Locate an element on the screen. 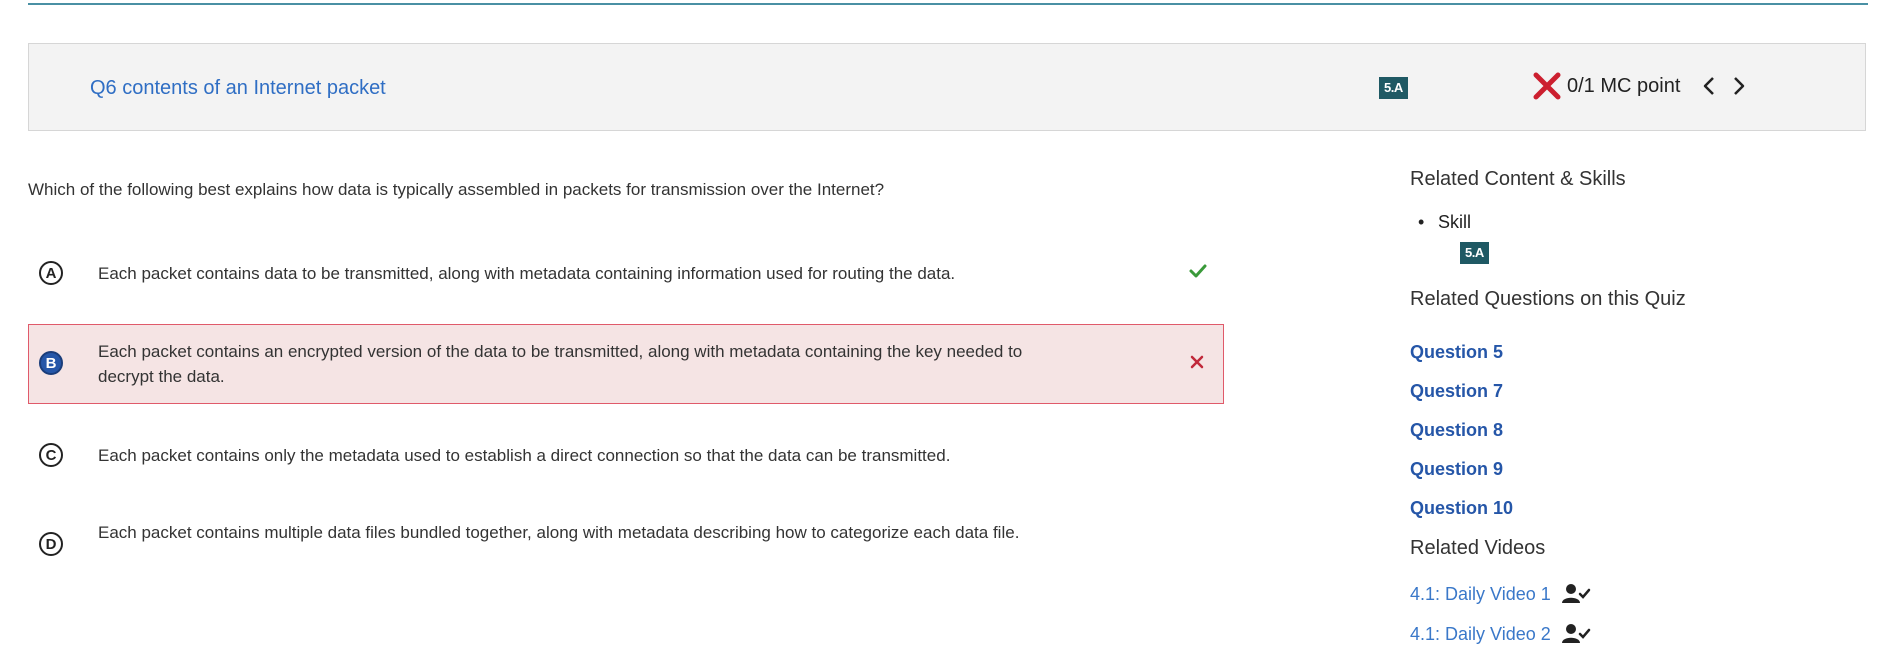 Image resolution: width=1896 pixels, height=648 pixels. choice-letter-d: D is located at coordinates (51, 544).